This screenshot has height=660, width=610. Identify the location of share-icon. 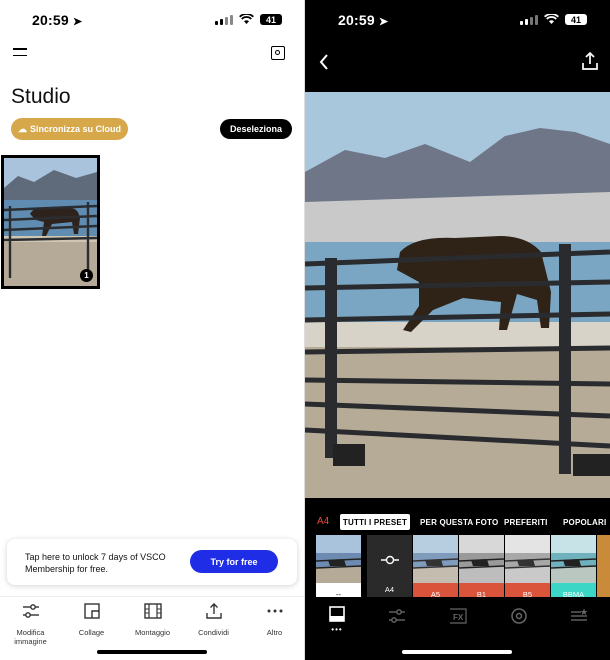
(213, 611).